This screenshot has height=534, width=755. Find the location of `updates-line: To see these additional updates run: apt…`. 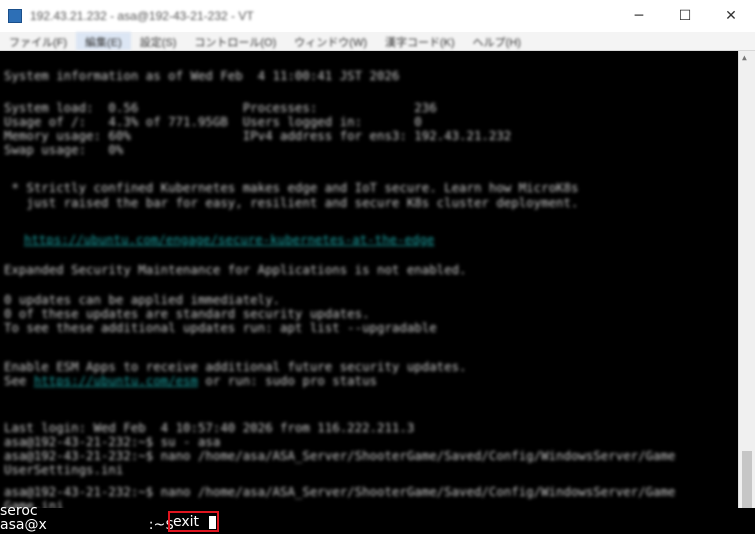

updates-line: To see these additional updates run: apt… is located at coordinates (220, 327).